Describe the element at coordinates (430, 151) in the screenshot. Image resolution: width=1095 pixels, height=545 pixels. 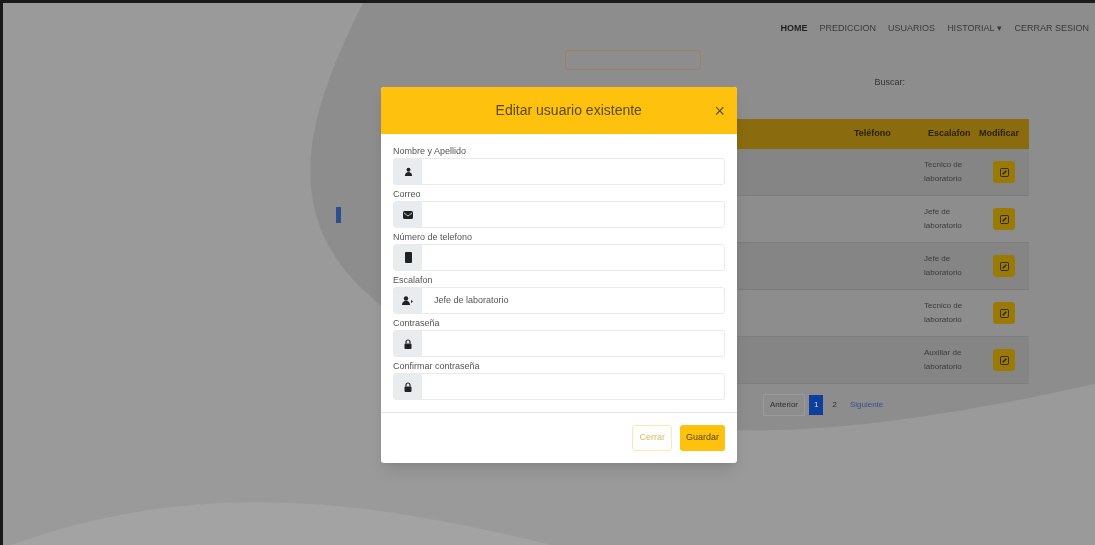
I see `field-label: Nombre y Apellido` at that location.